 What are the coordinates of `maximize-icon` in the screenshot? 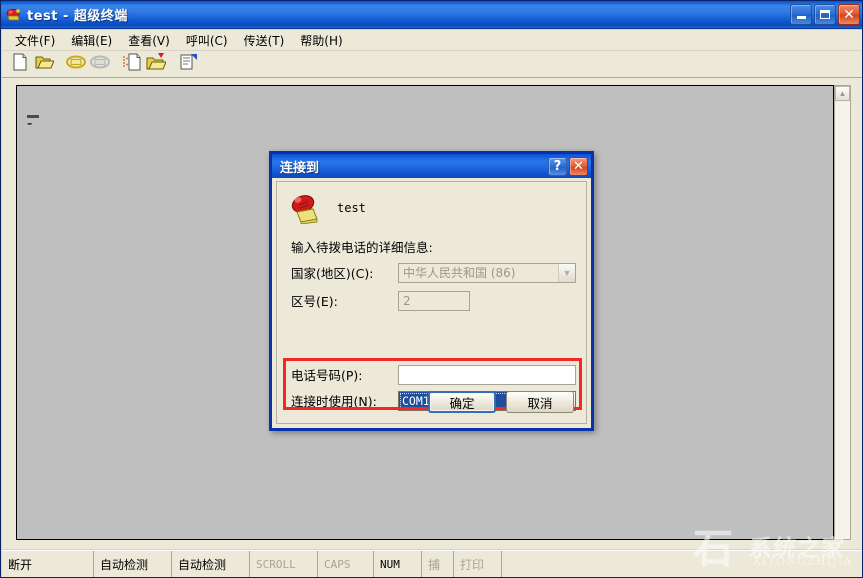 It's located at (825, 14).